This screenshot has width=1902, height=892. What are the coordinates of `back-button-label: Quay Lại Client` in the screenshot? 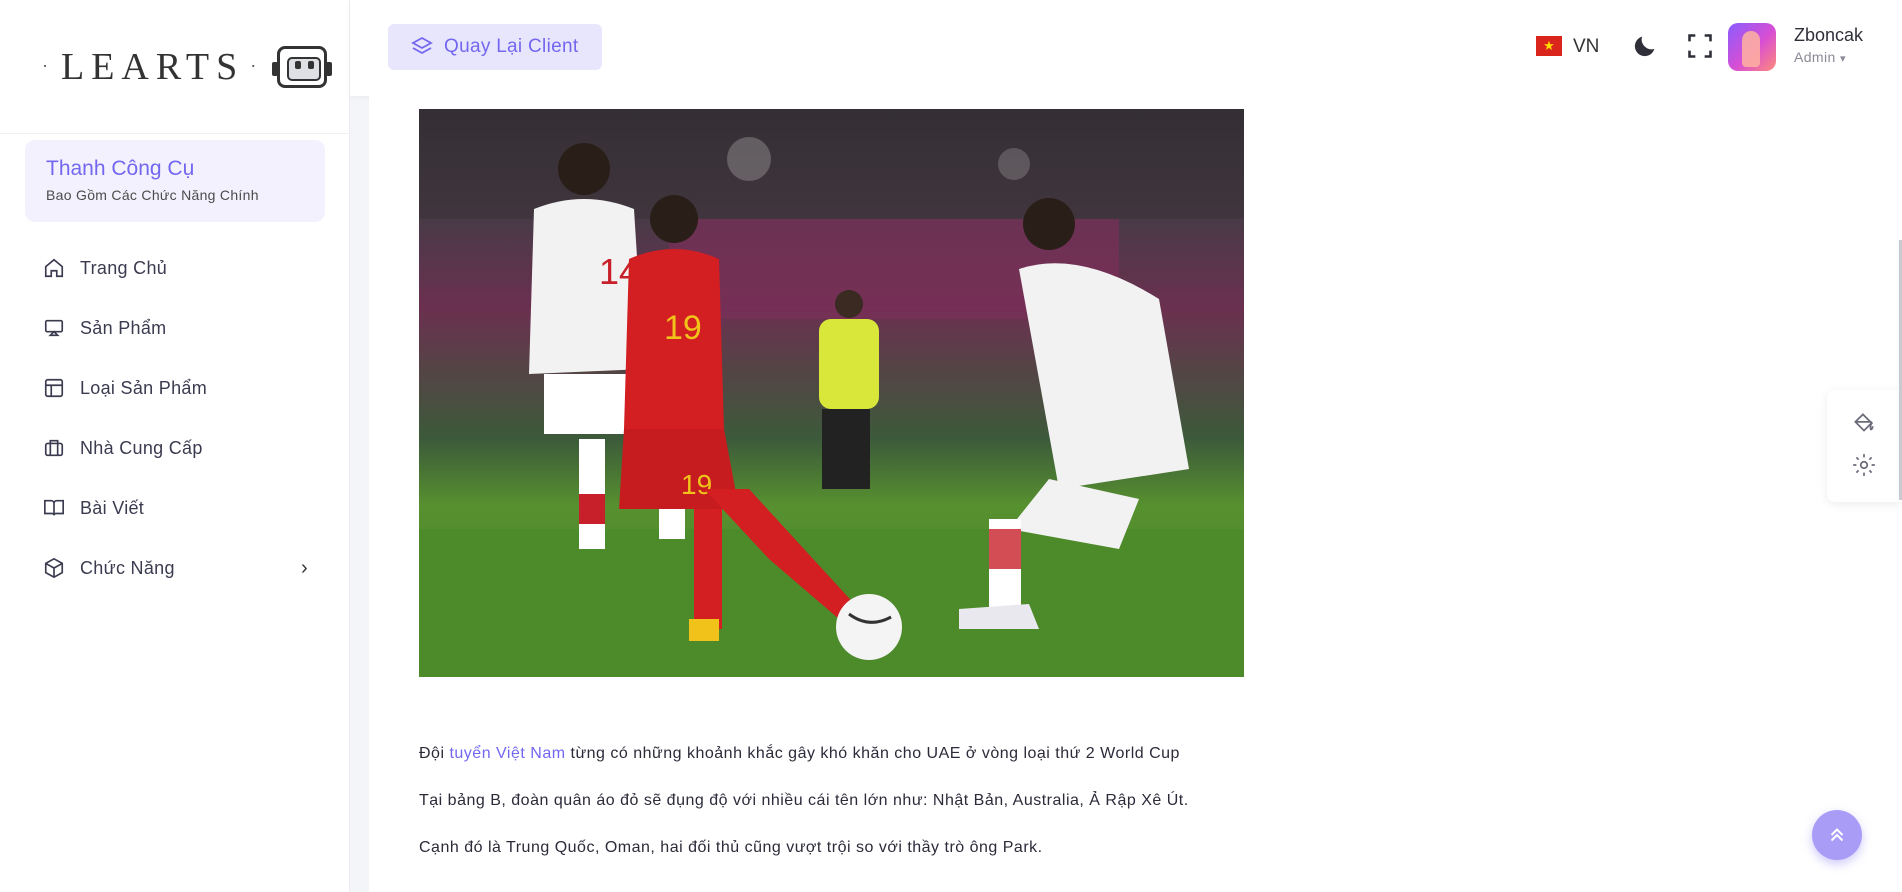 It's located at (511, 46).